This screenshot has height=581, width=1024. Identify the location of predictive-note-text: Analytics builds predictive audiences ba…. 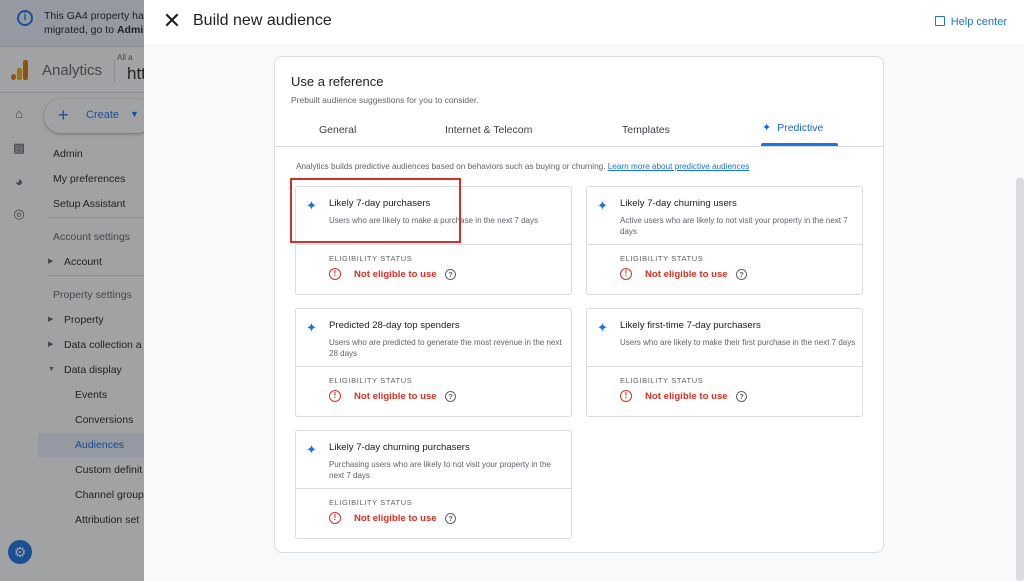
(451, 166).